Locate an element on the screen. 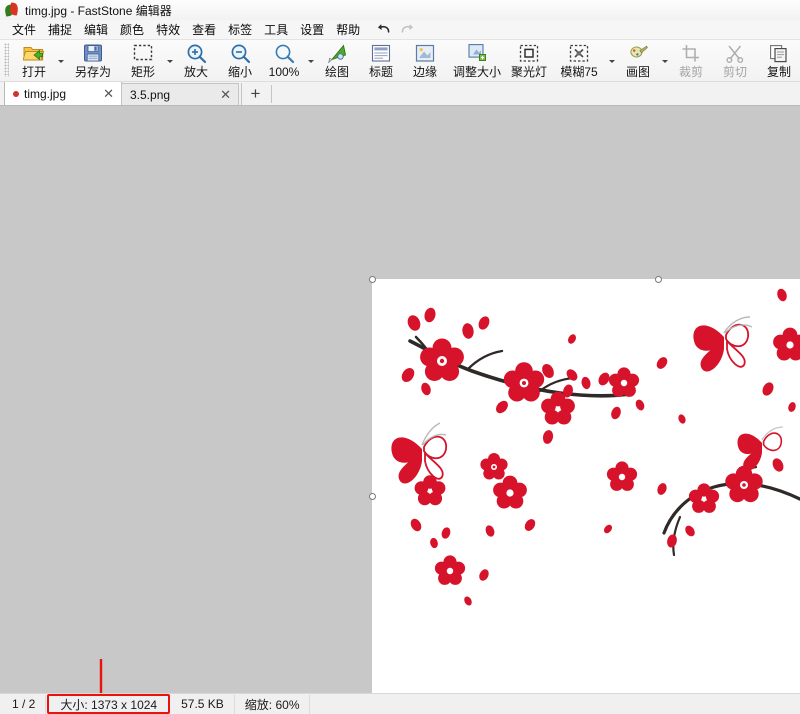 The width and height of the screenshot is (800, 714). open-dropdown-caret is located at coordinates (60, 60).